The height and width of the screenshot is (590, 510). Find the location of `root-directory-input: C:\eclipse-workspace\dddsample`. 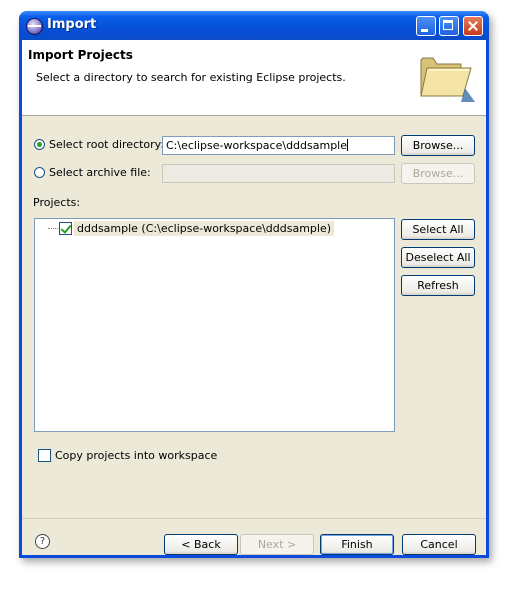

root-directory-input: C:\eclipse-workspace\dddsample is located at coordinates (278, 145).